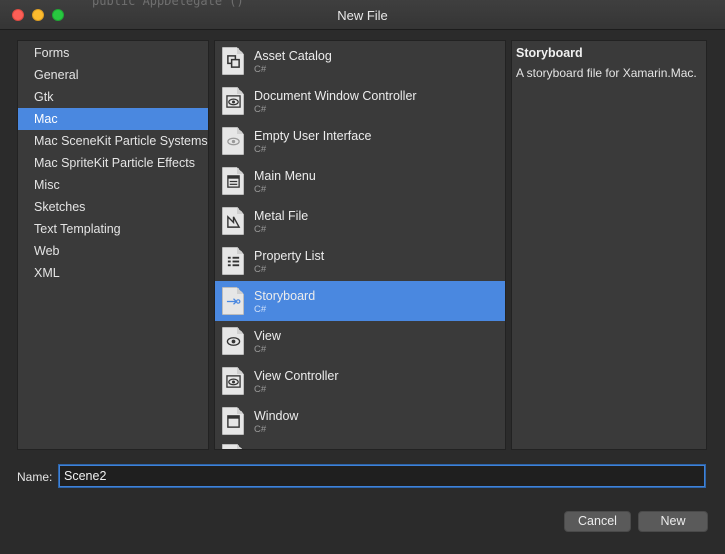 The height and width of the screenshot is (554, 725). What do you see at coordinates (276, 416) in the screenshot?
I see `template-name: Window` at bounding box center [276, 416].